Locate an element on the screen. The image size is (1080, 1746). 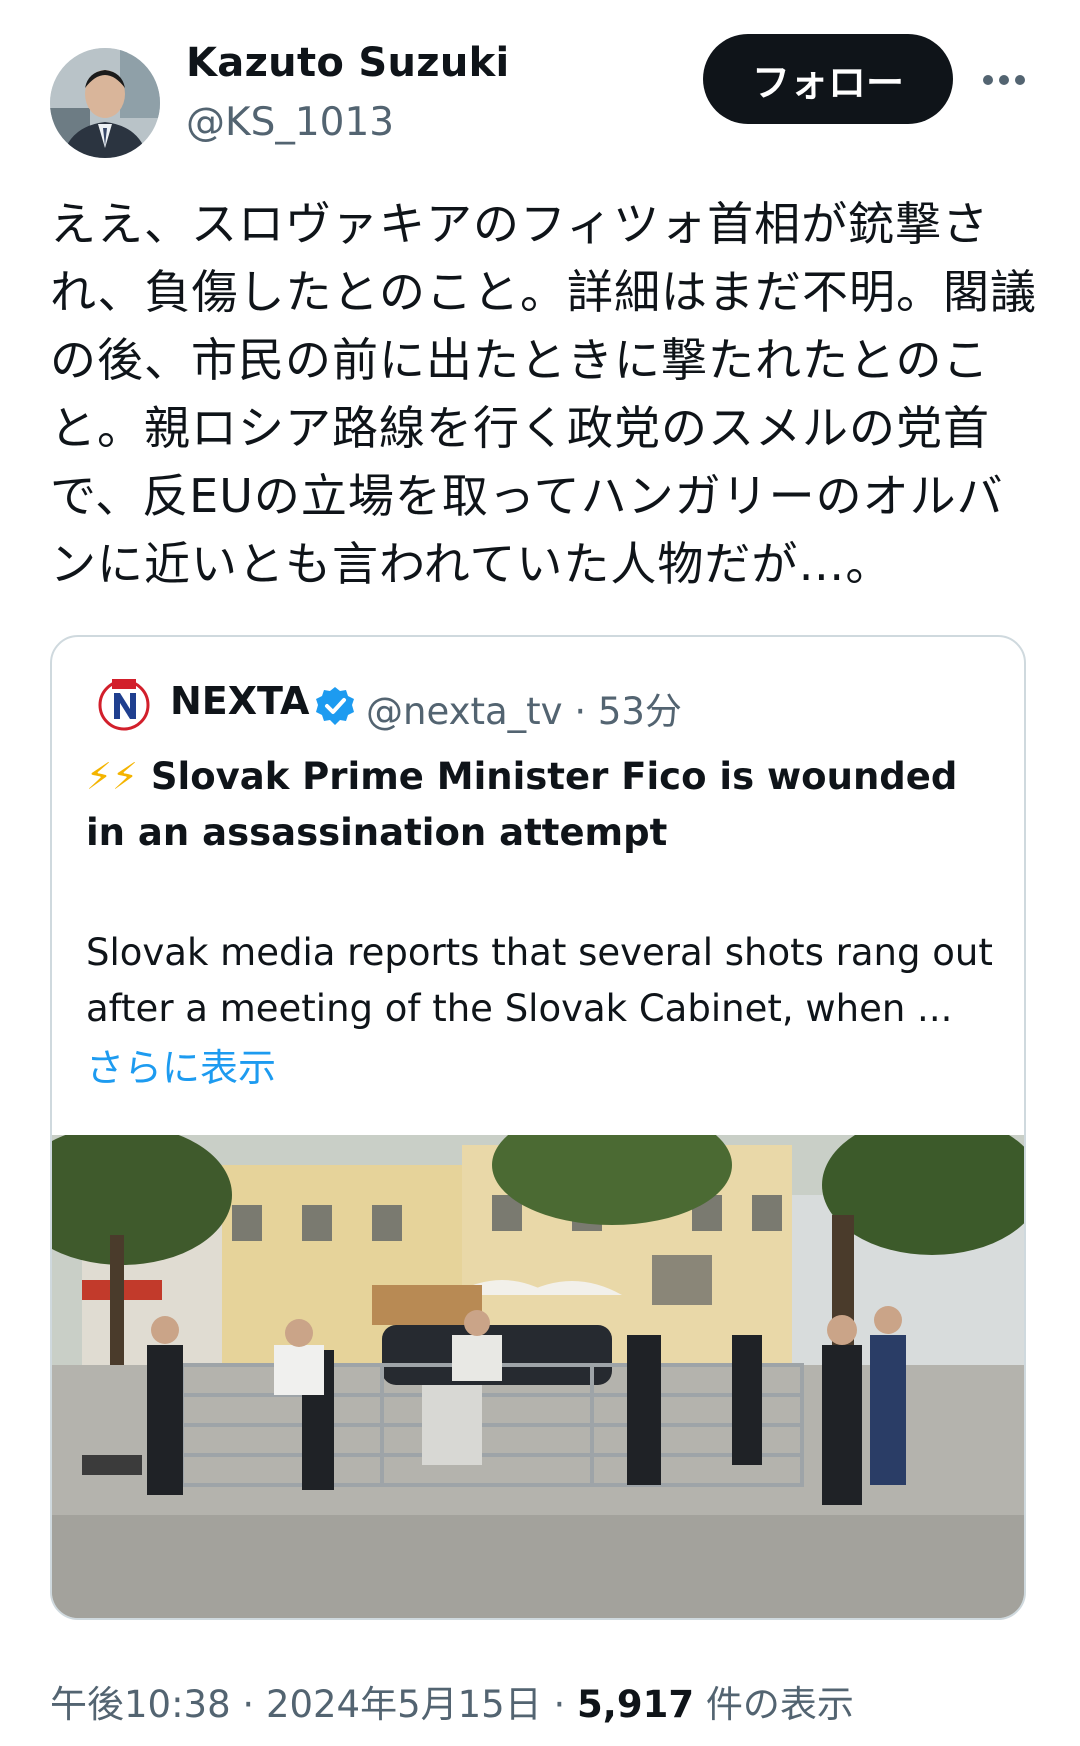
tweet-date: 2024年5月15日 is located at coordinates (404, 1704).